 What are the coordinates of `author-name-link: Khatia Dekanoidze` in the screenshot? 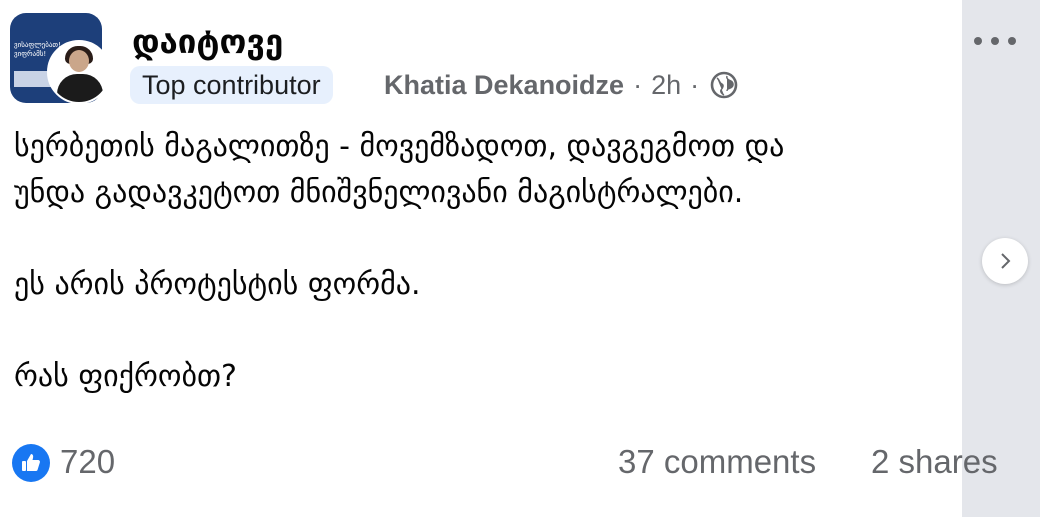 It's located at (504, 85).